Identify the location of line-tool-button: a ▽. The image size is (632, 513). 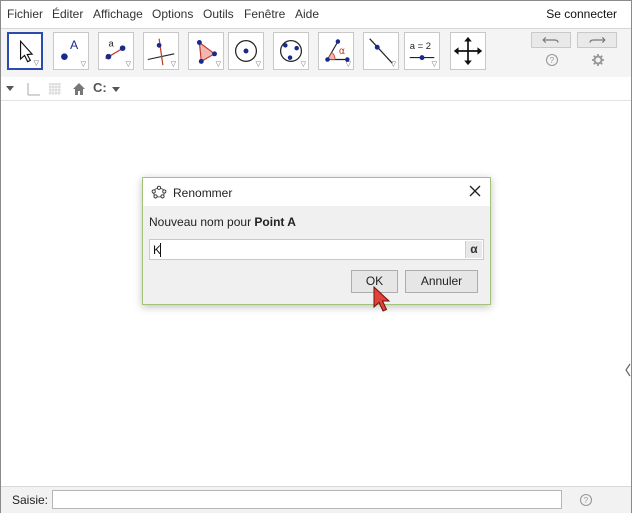
(116, 51).